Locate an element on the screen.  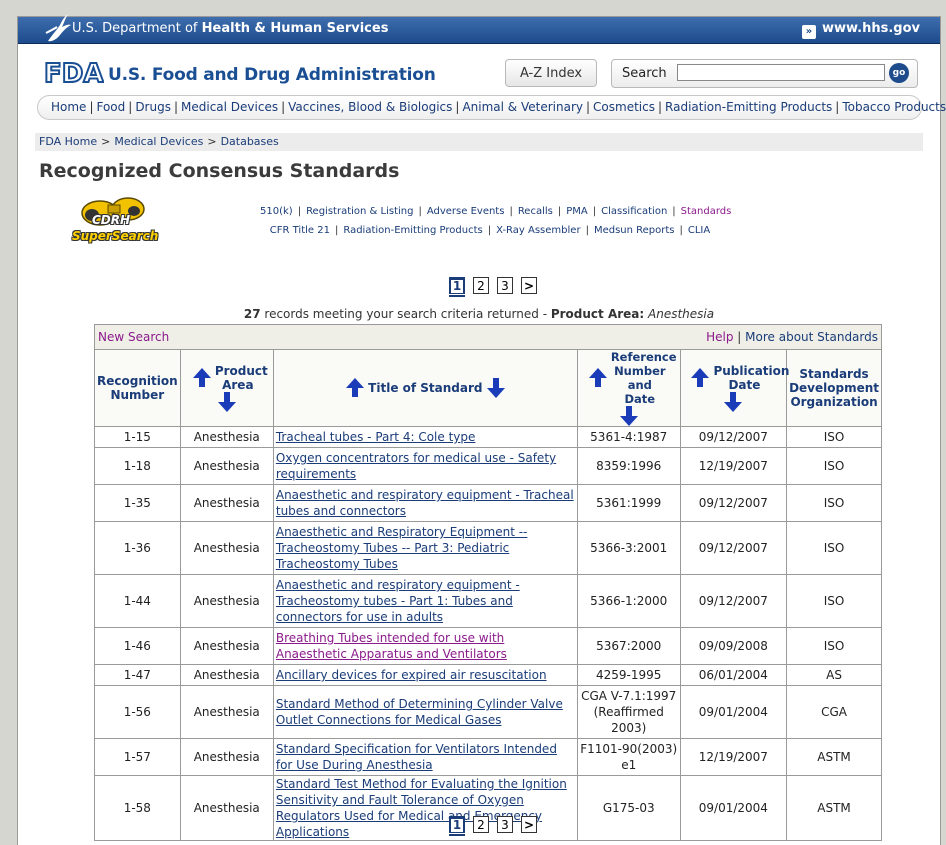
fda-logo: FDA is located at coordinates (74, 71).